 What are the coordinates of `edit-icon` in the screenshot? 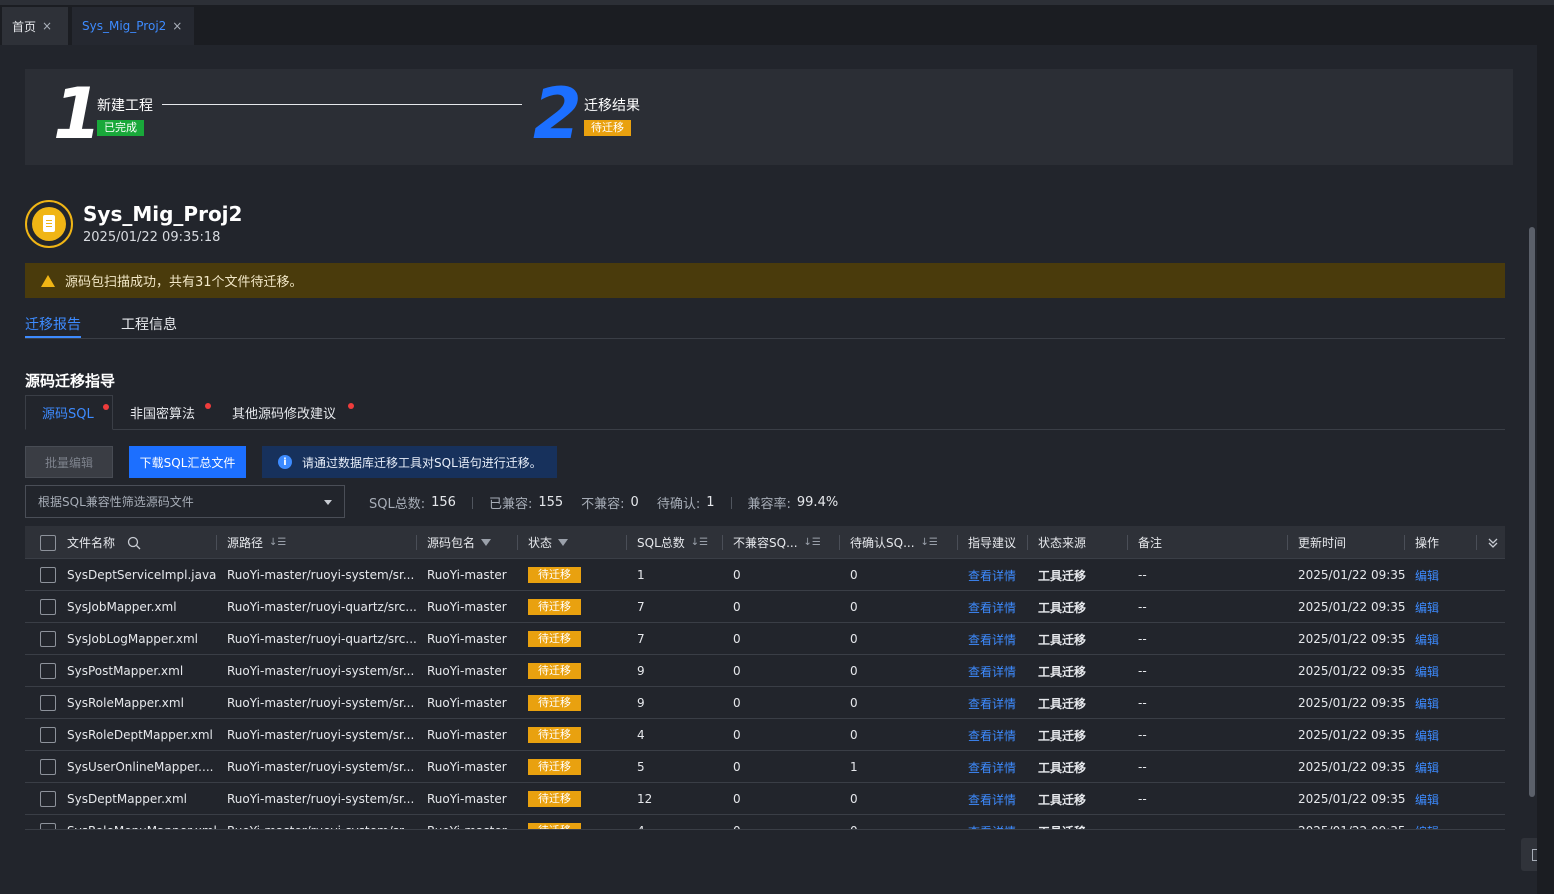 It's located at (1529, 854).